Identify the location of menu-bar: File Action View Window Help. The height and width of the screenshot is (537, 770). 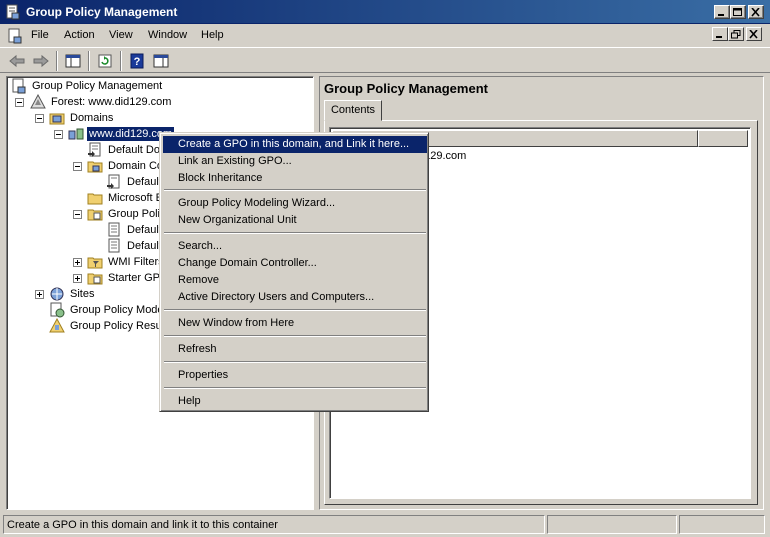
(385, 35).